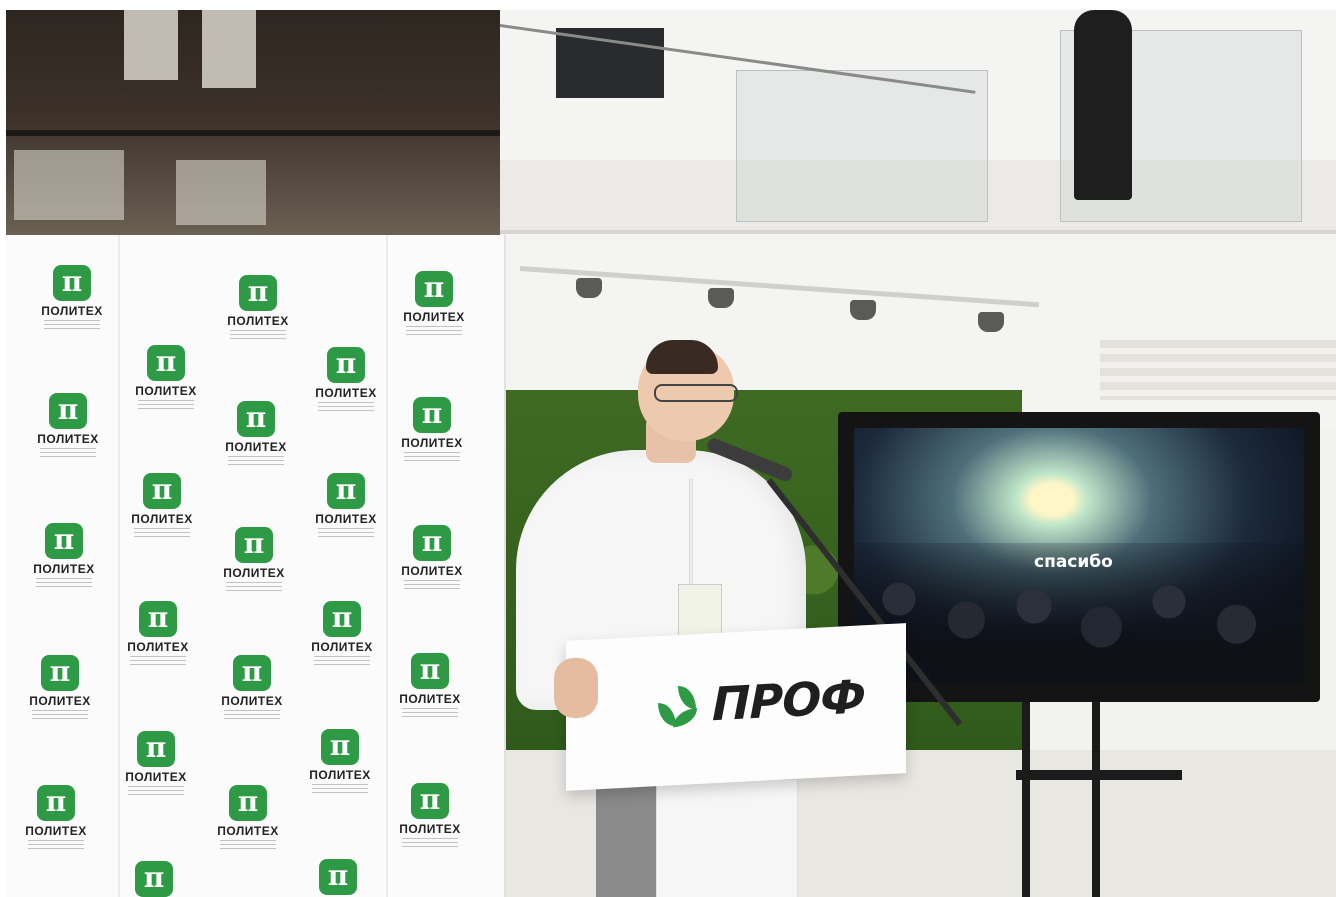 The height and width of the screenshot is (897, 1336). I want to click on name-badge, so click(700, 611).